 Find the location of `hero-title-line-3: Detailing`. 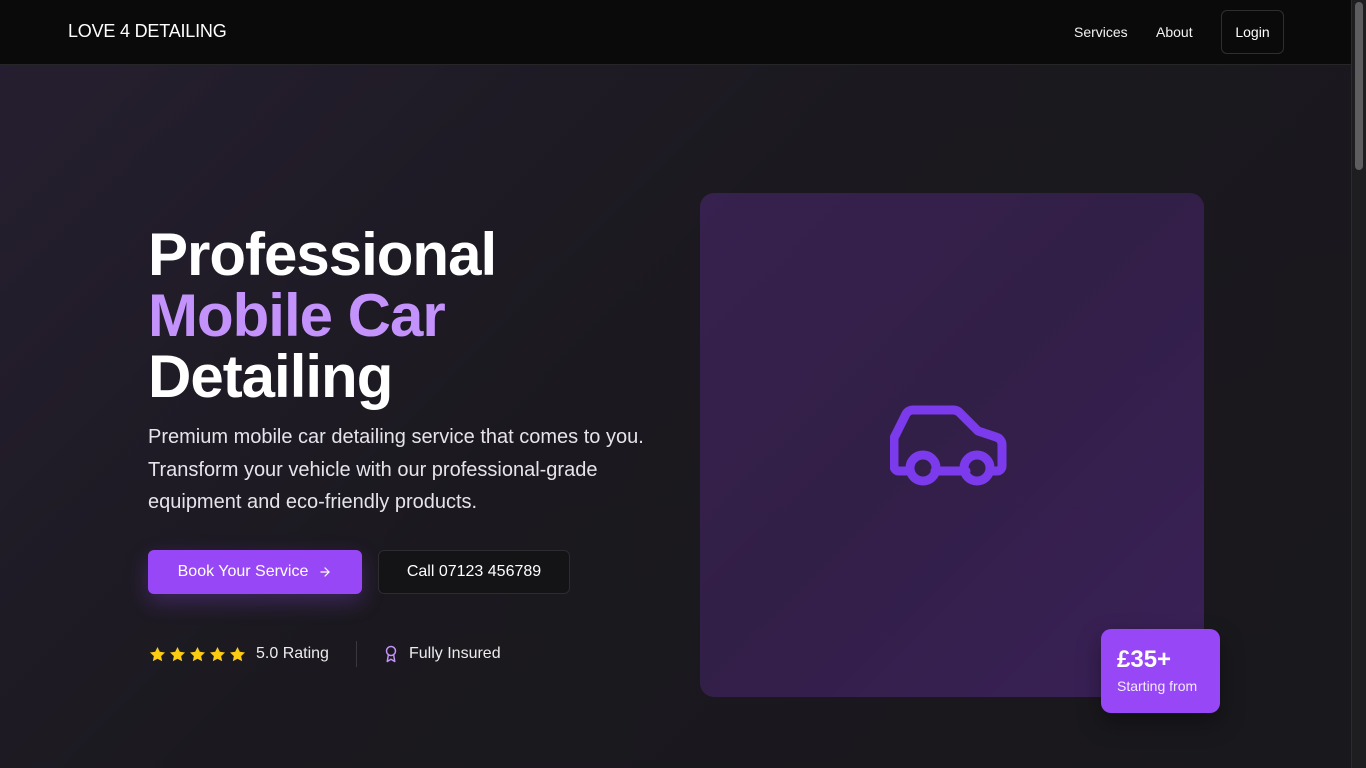

hero-title-line-3: Detailing is located at coordinates (270, 376).